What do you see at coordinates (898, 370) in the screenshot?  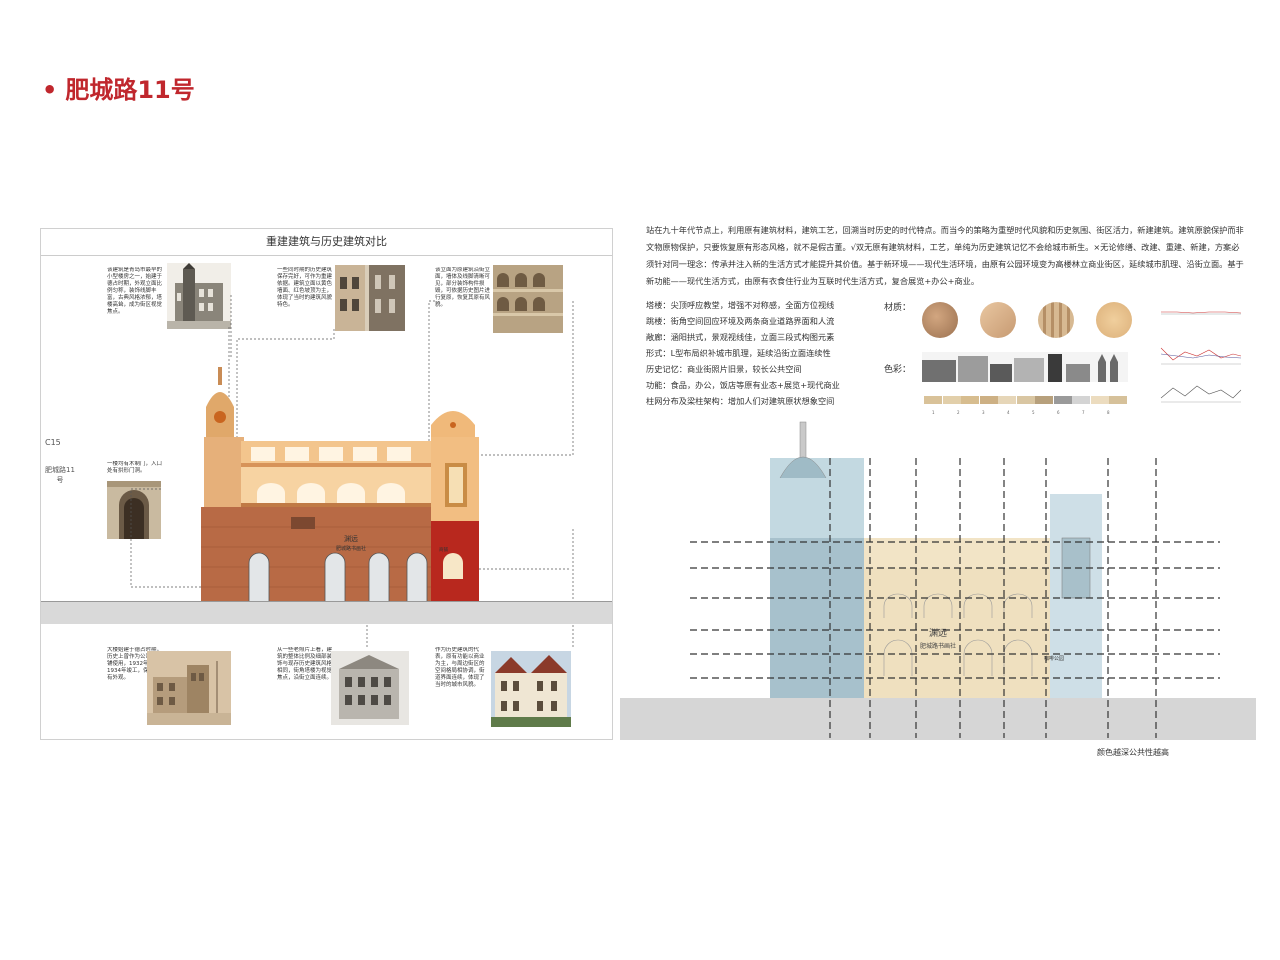 I see `color-label: 色彩：` at bounding box center [898, 370].